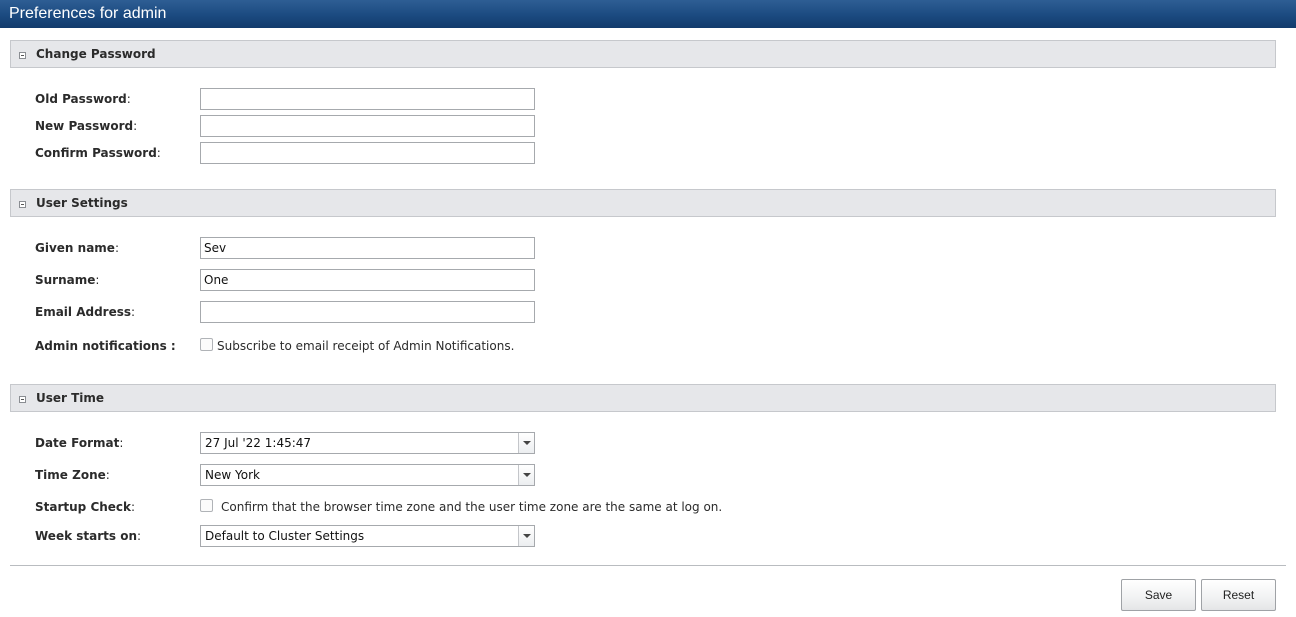 The height and width of the screenshot is (617, 1296). I want to click on startup-check-label: Startup Check:, so click(85, 507).